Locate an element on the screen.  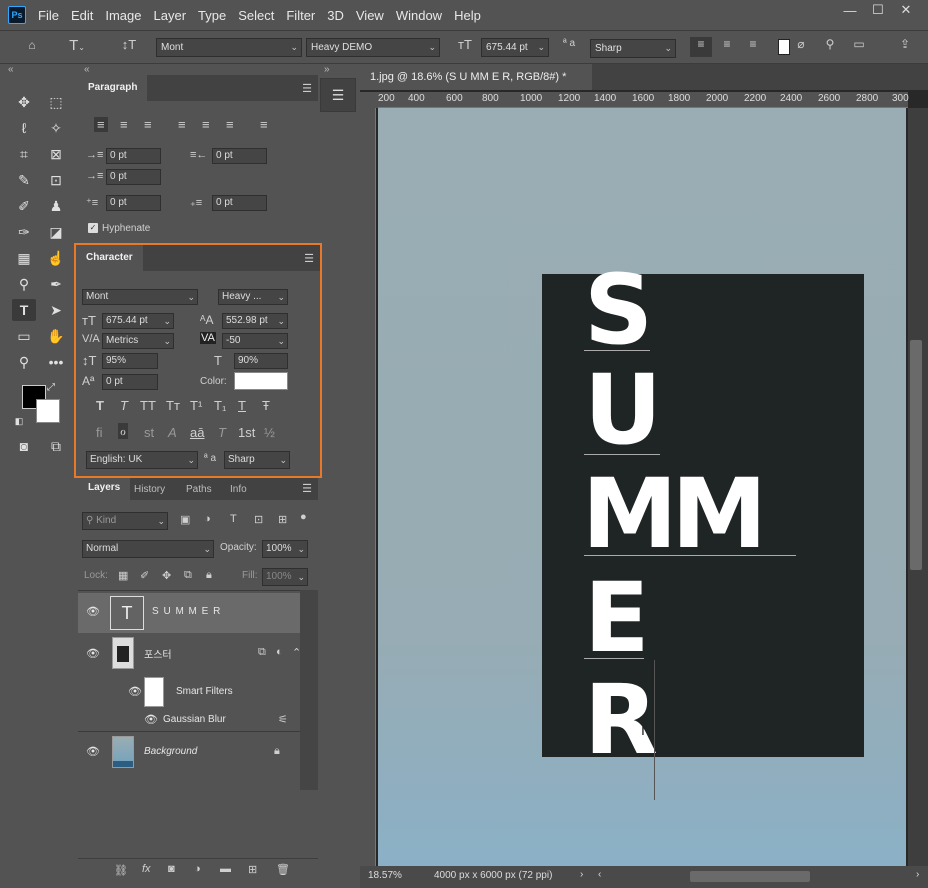
faux-italic-icon: T is located at coordinates (124, 405).